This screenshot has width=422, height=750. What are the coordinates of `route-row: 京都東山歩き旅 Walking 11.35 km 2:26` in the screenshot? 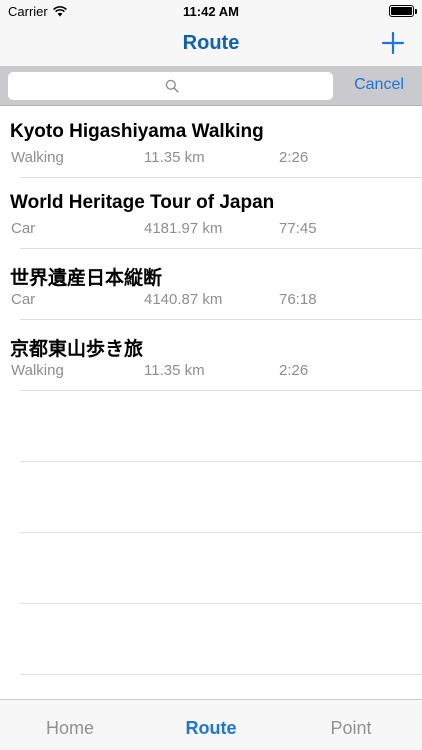 It's located at (211, 355).